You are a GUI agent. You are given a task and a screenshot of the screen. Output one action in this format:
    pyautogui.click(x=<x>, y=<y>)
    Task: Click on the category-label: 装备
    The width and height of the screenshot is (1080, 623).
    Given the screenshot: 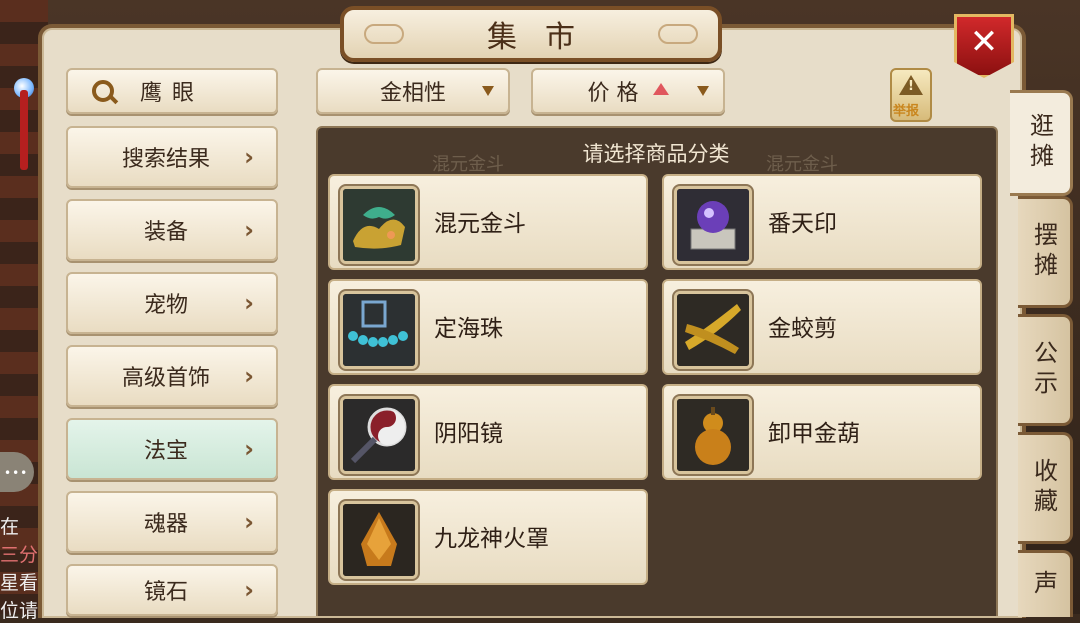 What is the action you would take?
    pyautogui.click(x=165, y=232)
    